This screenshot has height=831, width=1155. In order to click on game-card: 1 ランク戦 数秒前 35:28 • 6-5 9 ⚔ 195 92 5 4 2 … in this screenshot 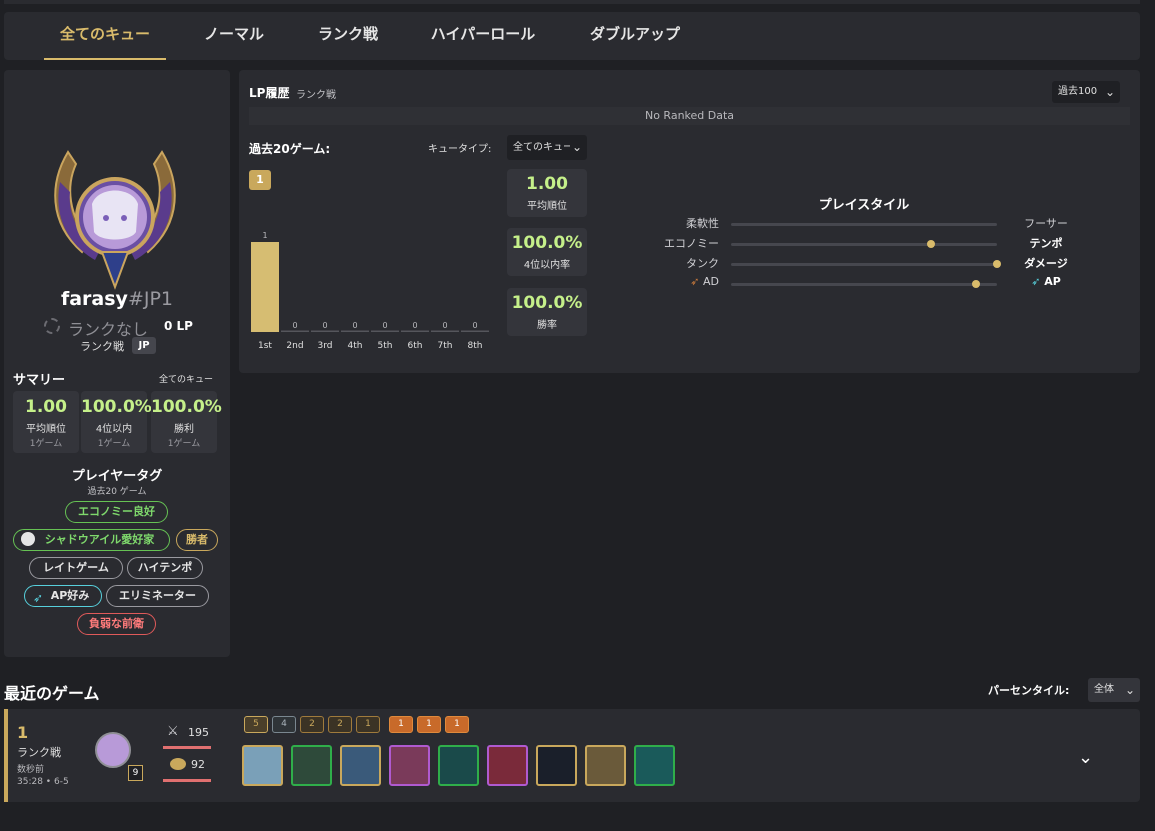, I will do `click(572, 755)`.